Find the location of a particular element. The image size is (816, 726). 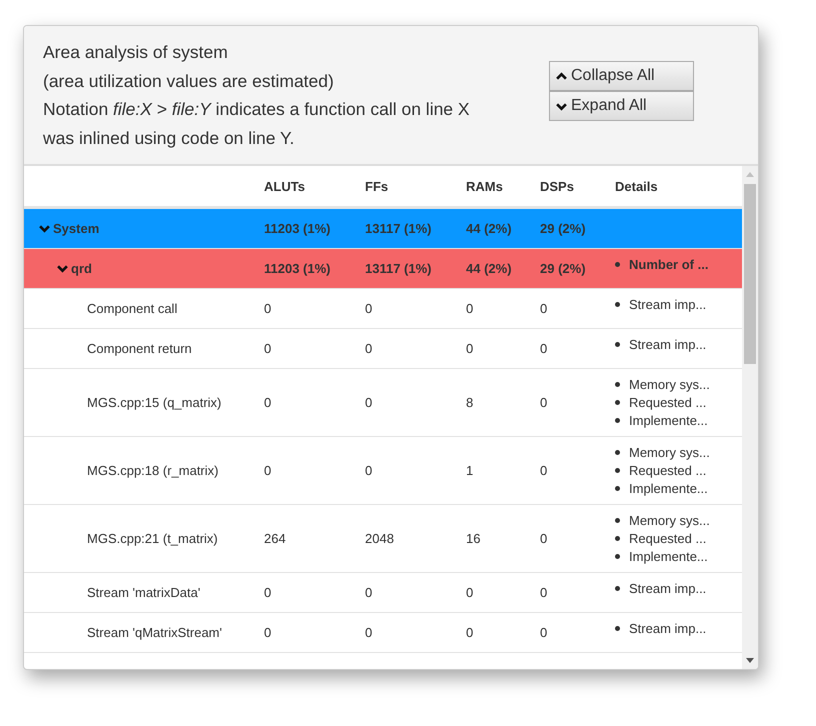

chevron-down-icon is located at coordinates (561, 106).